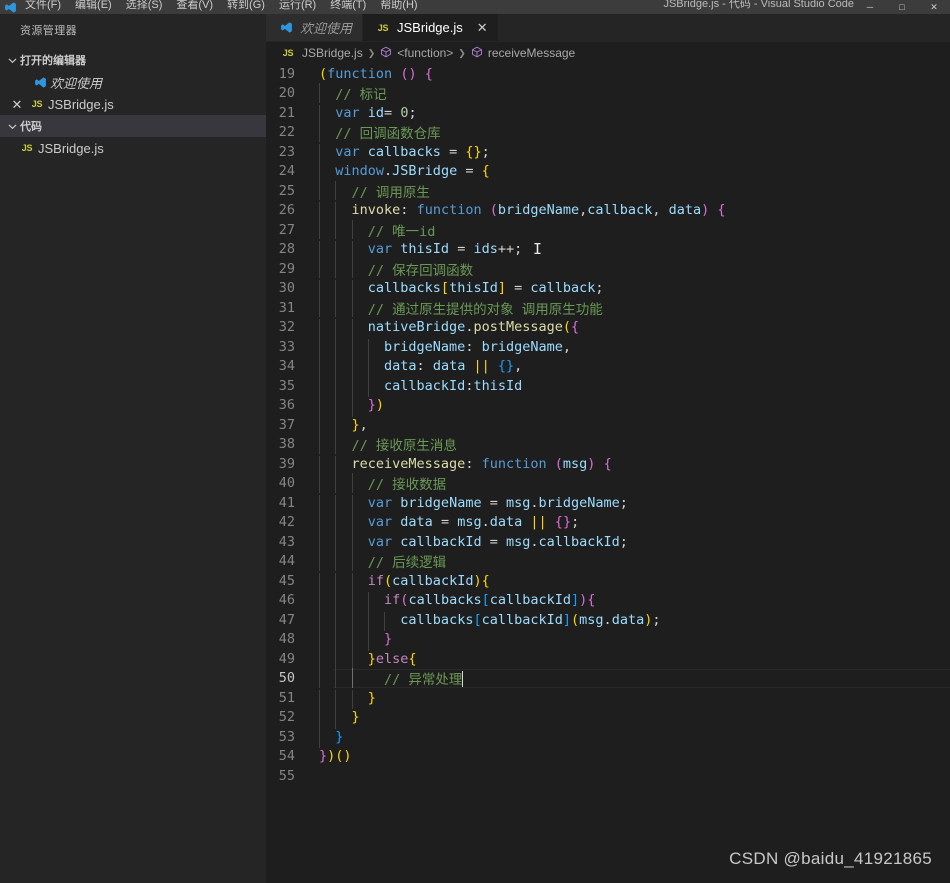 The width and height of the screenshot is (950, 883). I want to click on code-line: 43 var callbackId = msg.callbackId;, so click(608, 543).